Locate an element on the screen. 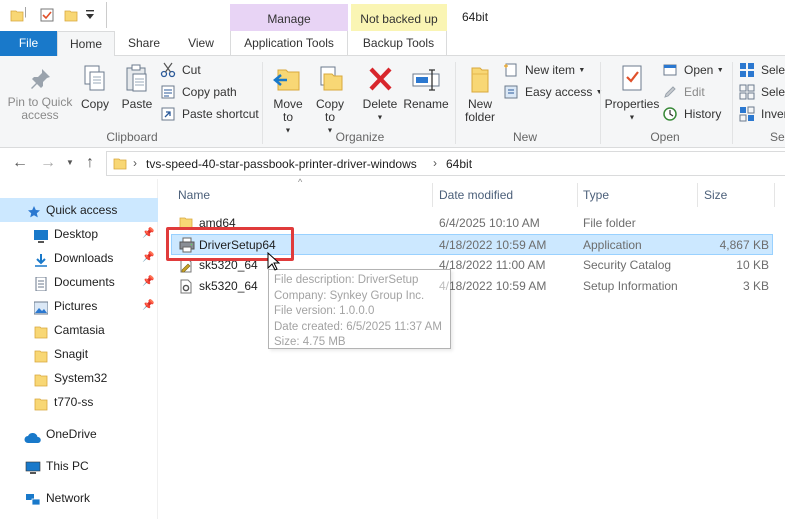 This screenshot has width=785, height=519. edit-button: Edit is located at coordinates (683, 92).